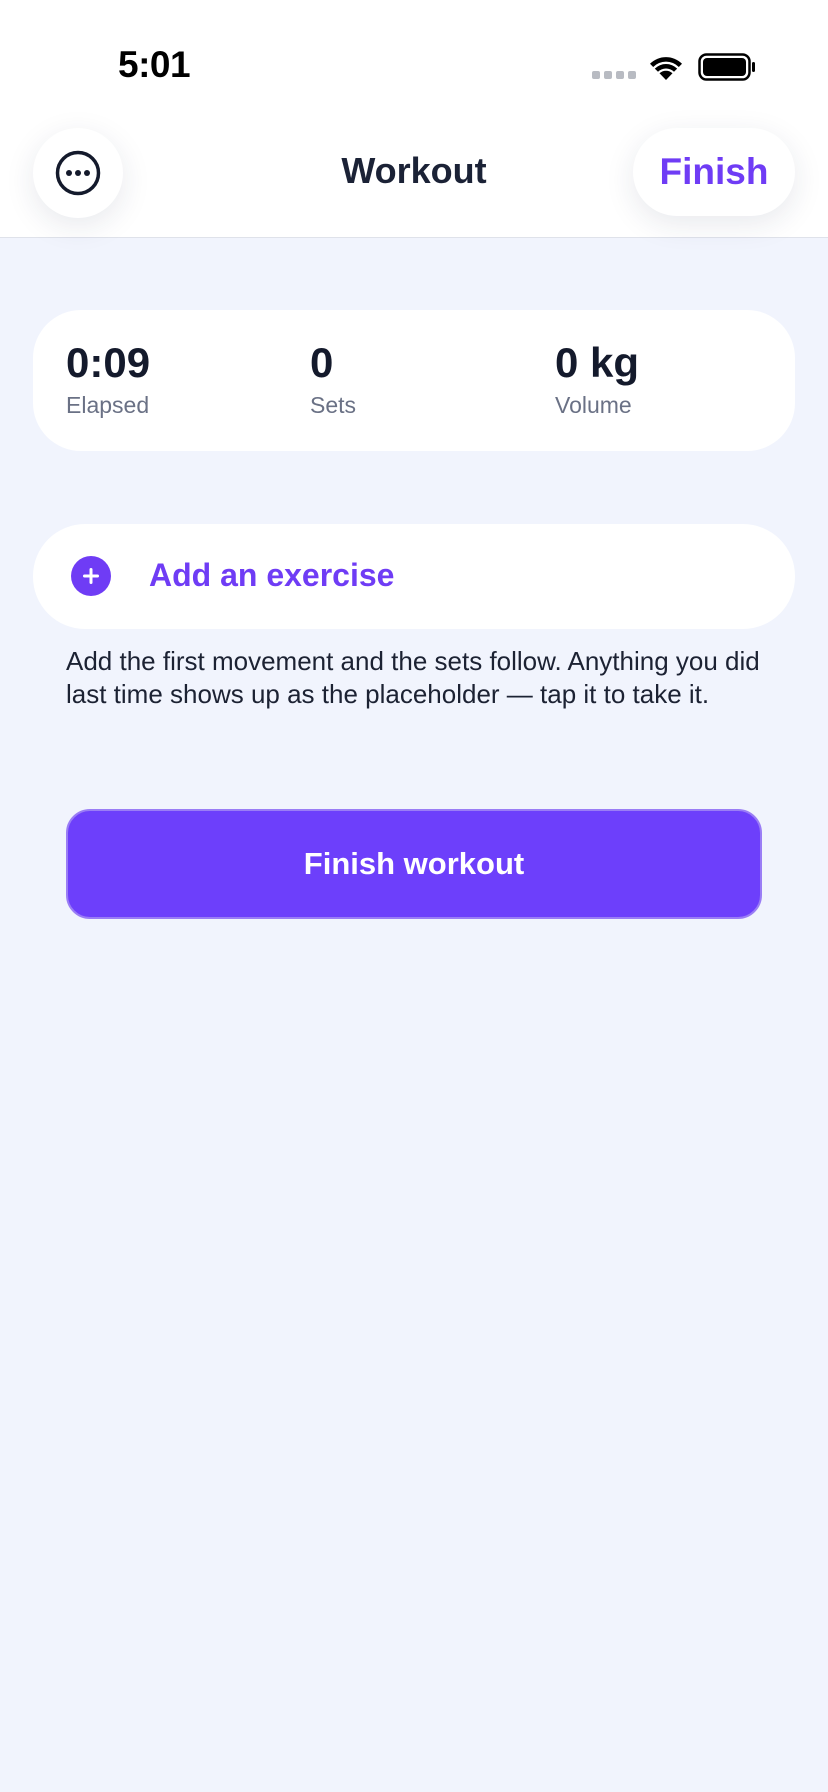 This screenshot has width=828, height=1792. I want to click on top-bar: 5:01 Workout Finish, so click(414, 119).